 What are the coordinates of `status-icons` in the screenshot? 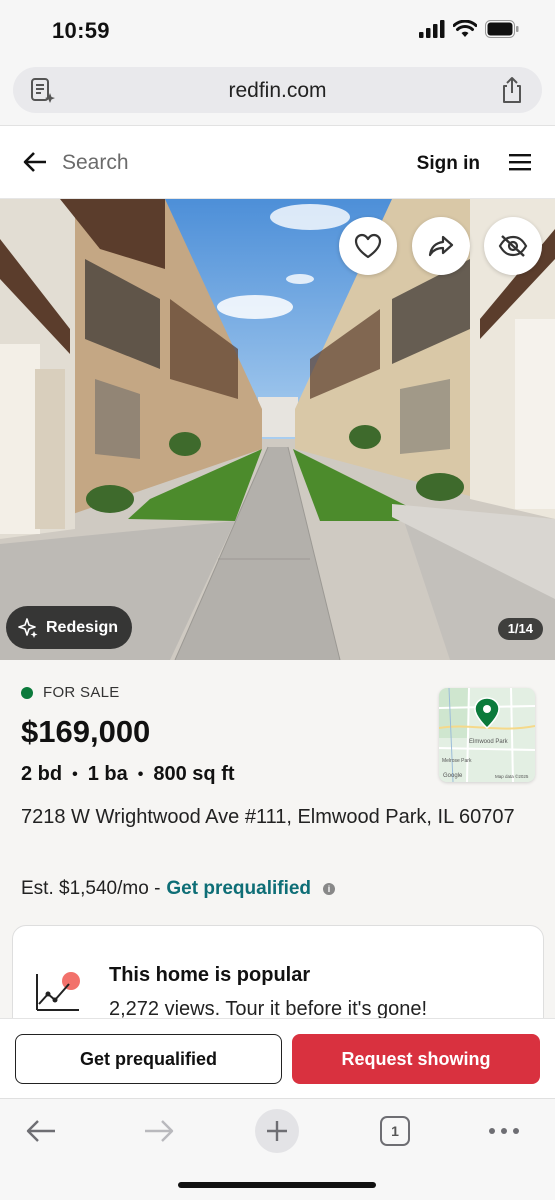 It's located at (469, 29).